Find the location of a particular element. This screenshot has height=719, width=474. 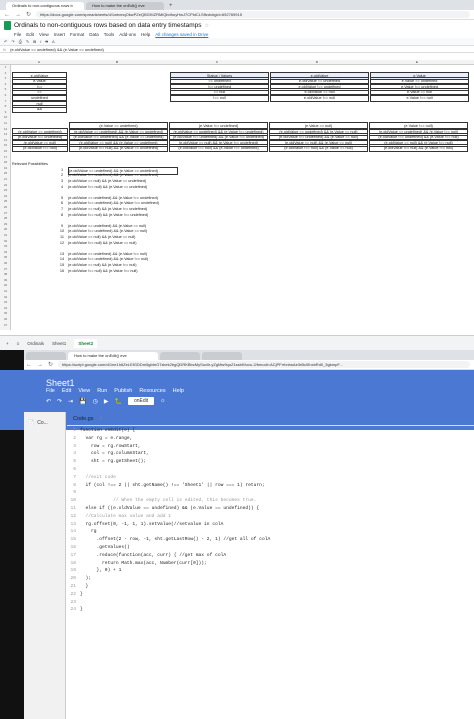

italic-icon: I is located at coordinates (40, 41).